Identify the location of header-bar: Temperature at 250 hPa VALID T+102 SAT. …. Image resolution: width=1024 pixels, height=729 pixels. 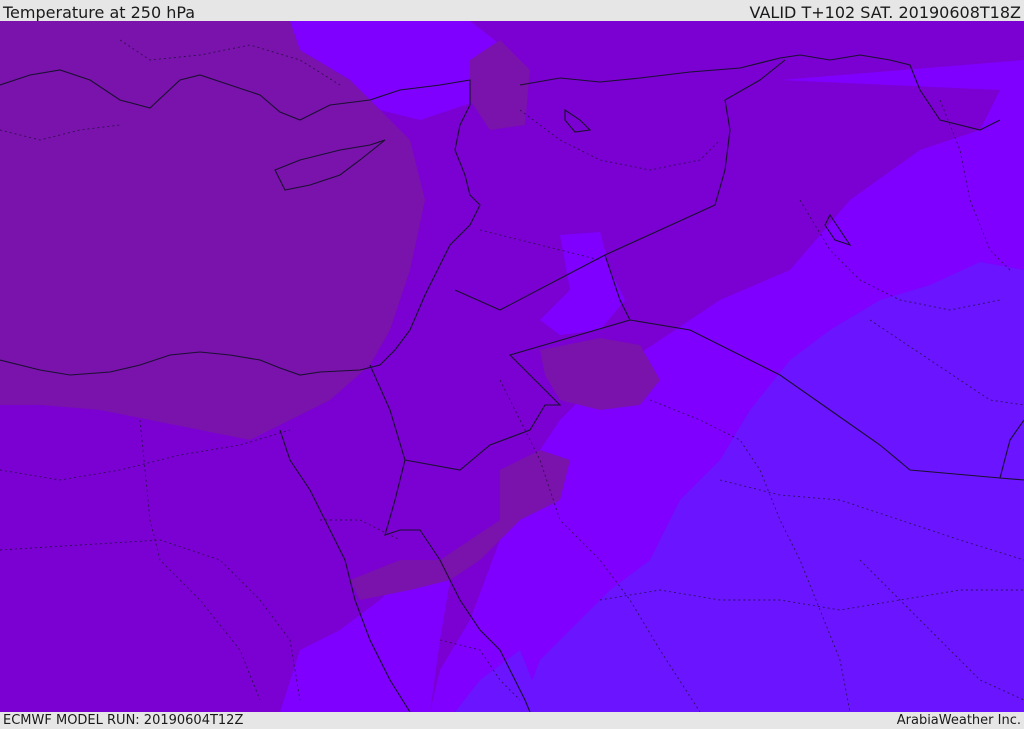
(512, 11).